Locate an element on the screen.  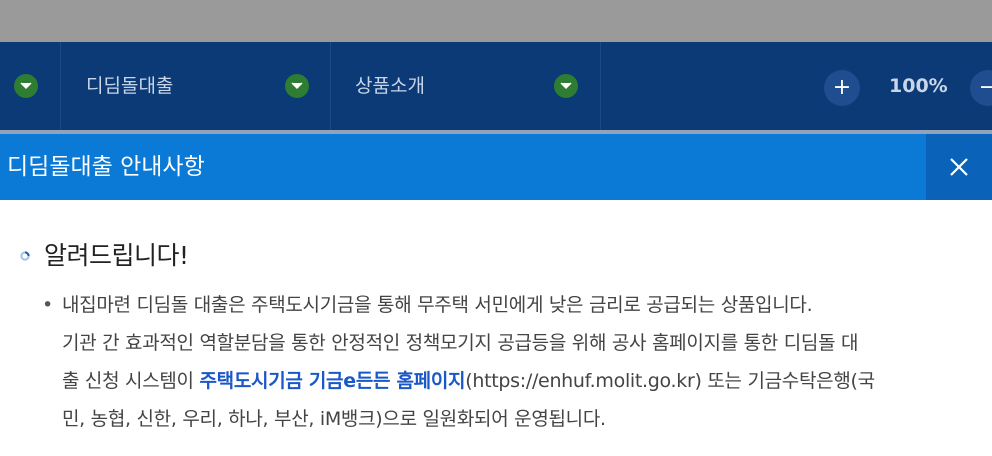
zoom-in-button: + is located at coordinates (842, 88).